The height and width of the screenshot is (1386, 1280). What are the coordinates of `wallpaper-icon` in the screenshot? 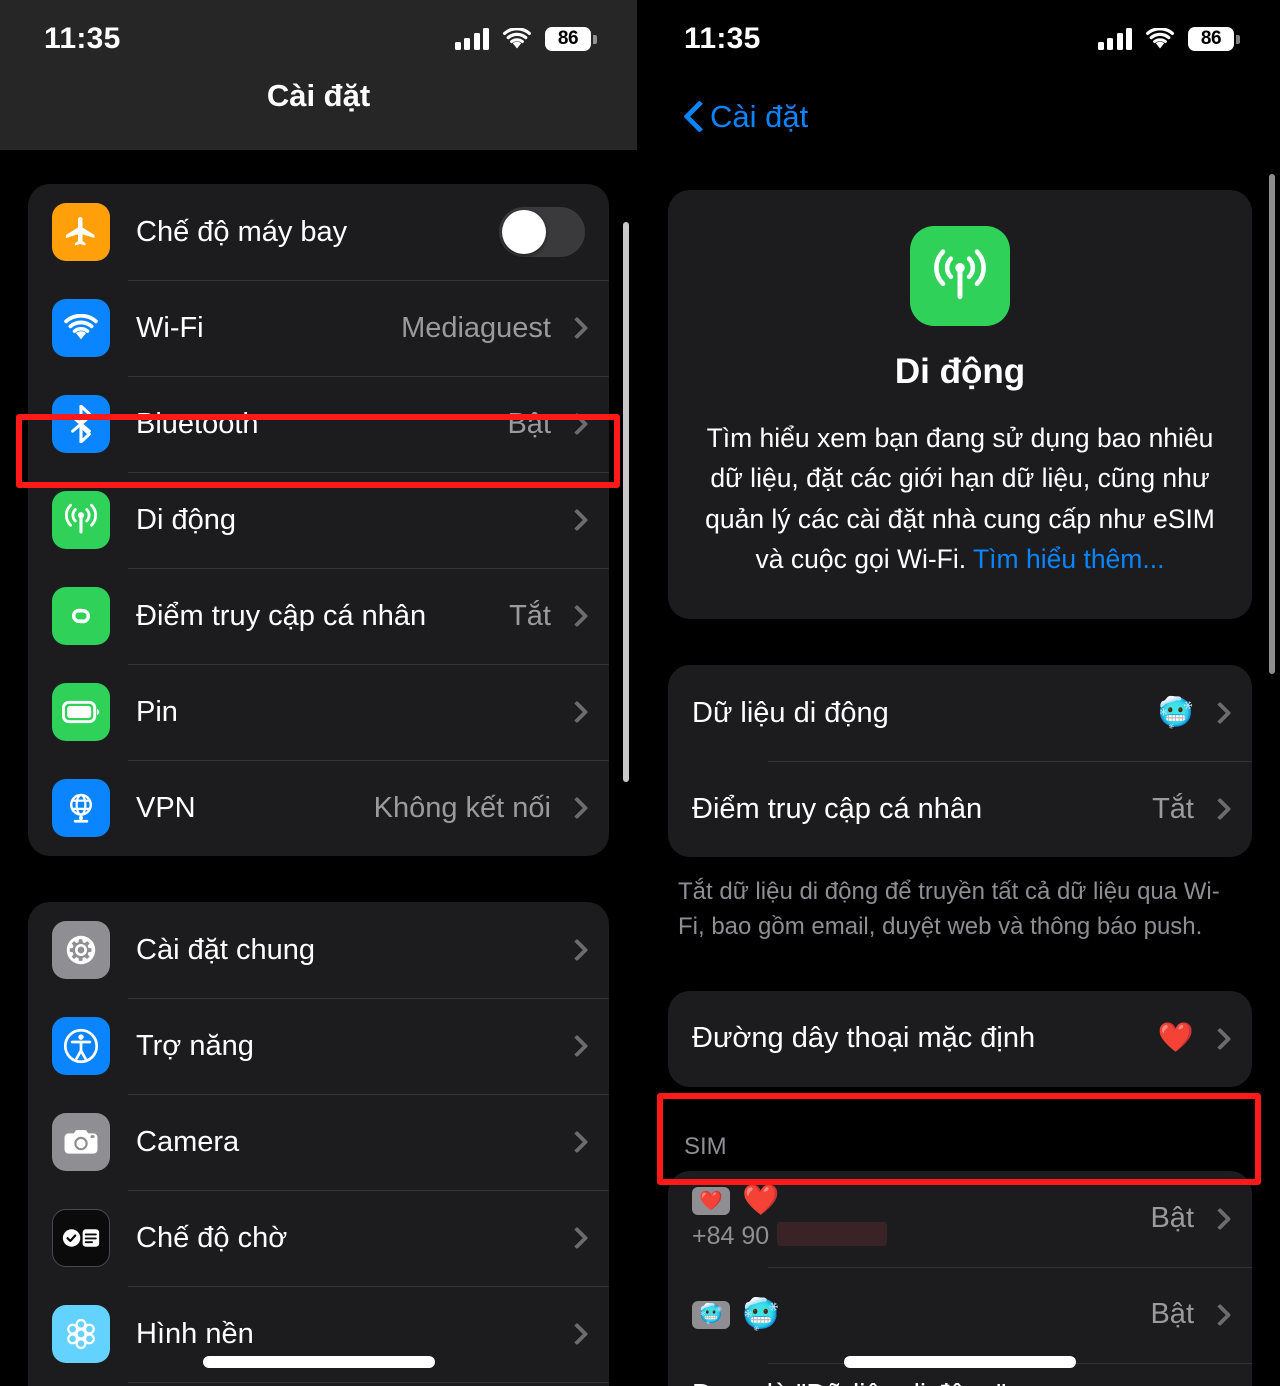 It's located at (81, 1334).